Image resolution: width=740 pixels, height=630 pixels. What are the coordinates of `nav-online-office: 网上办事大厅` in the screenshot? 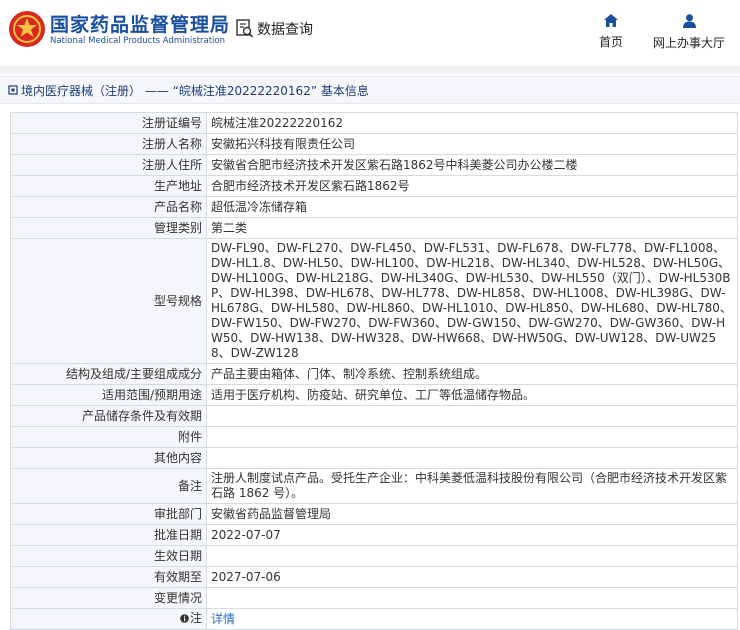 It's located at (689, 32).